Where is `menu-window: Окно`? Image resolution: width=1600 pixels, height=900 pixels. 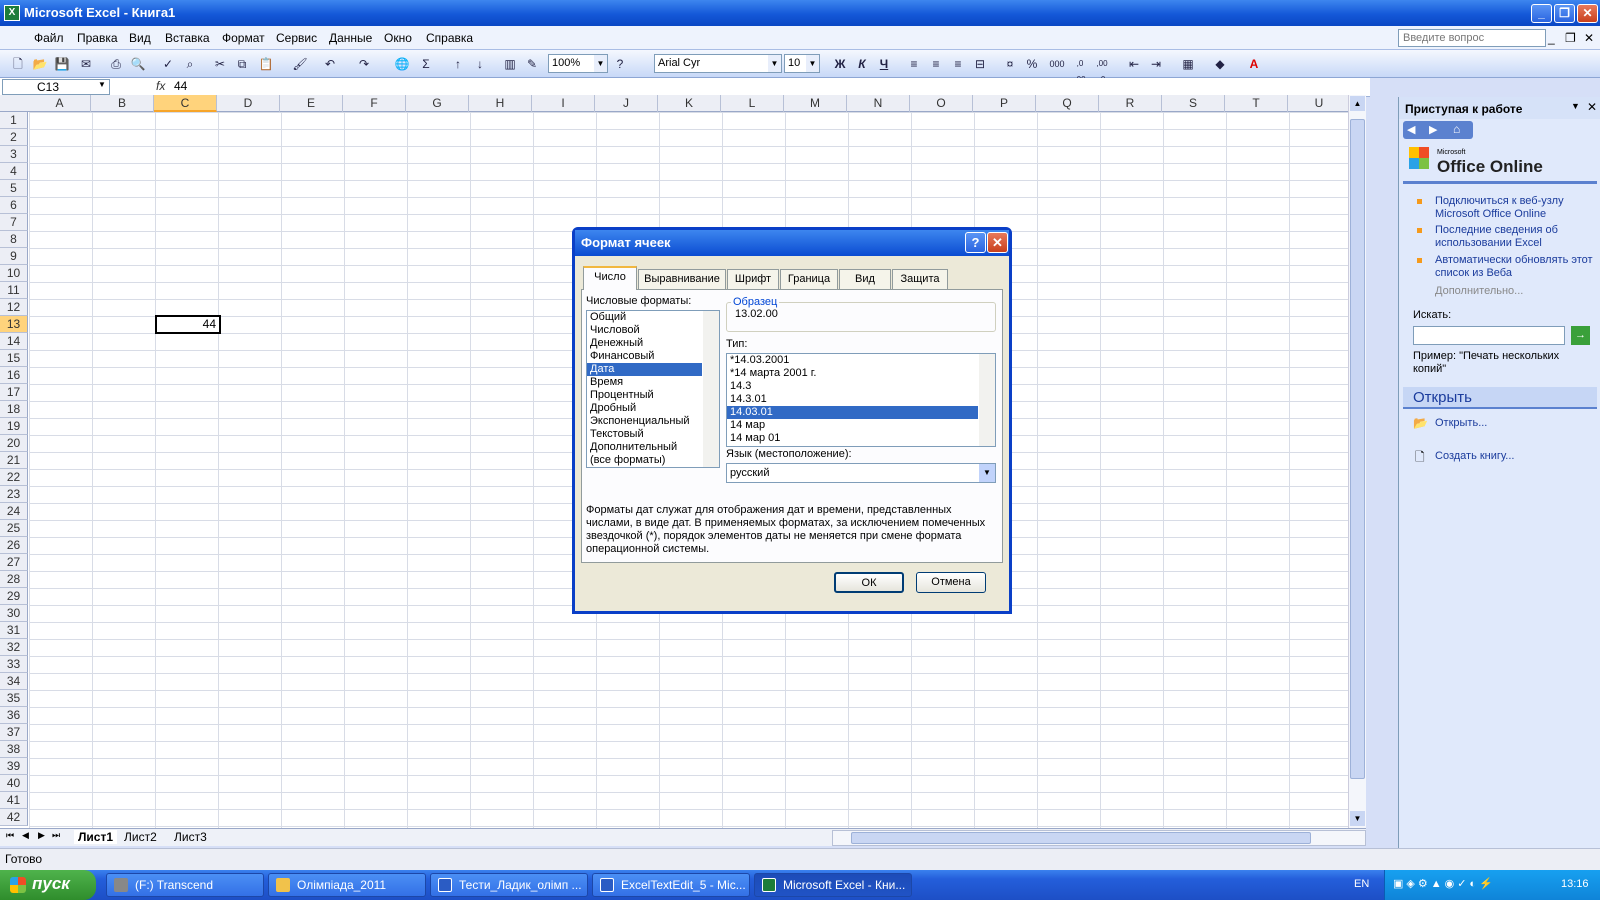 menu-window: Окно is located at coordinates (398, 38).